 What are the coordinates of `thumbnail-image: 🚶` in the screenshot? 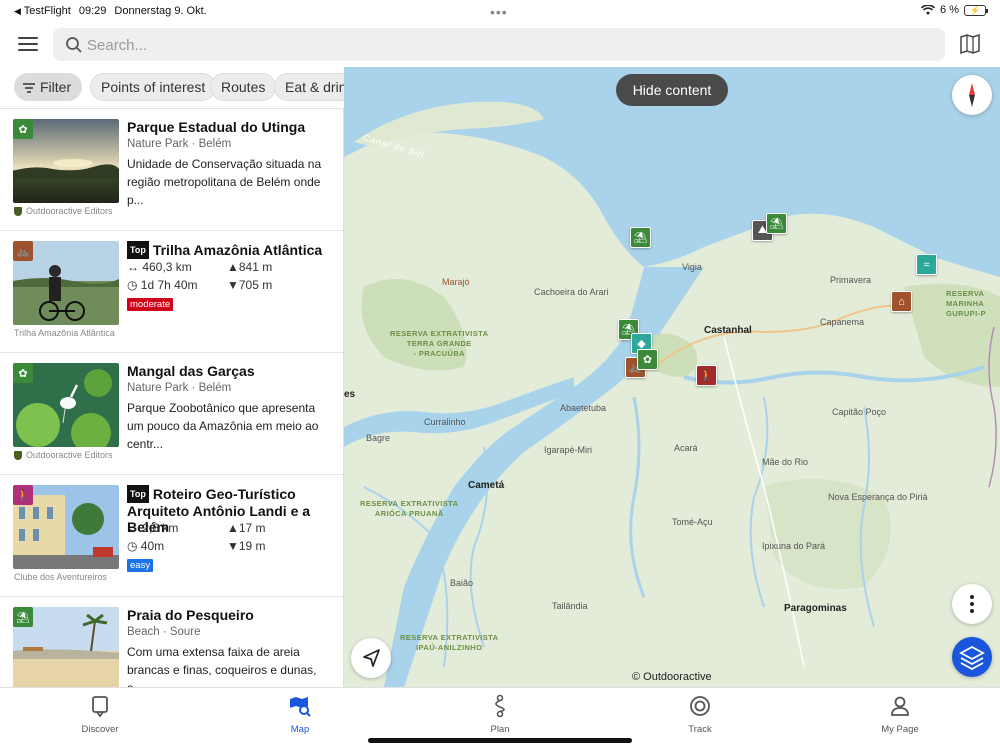 It's located at (66, 527).